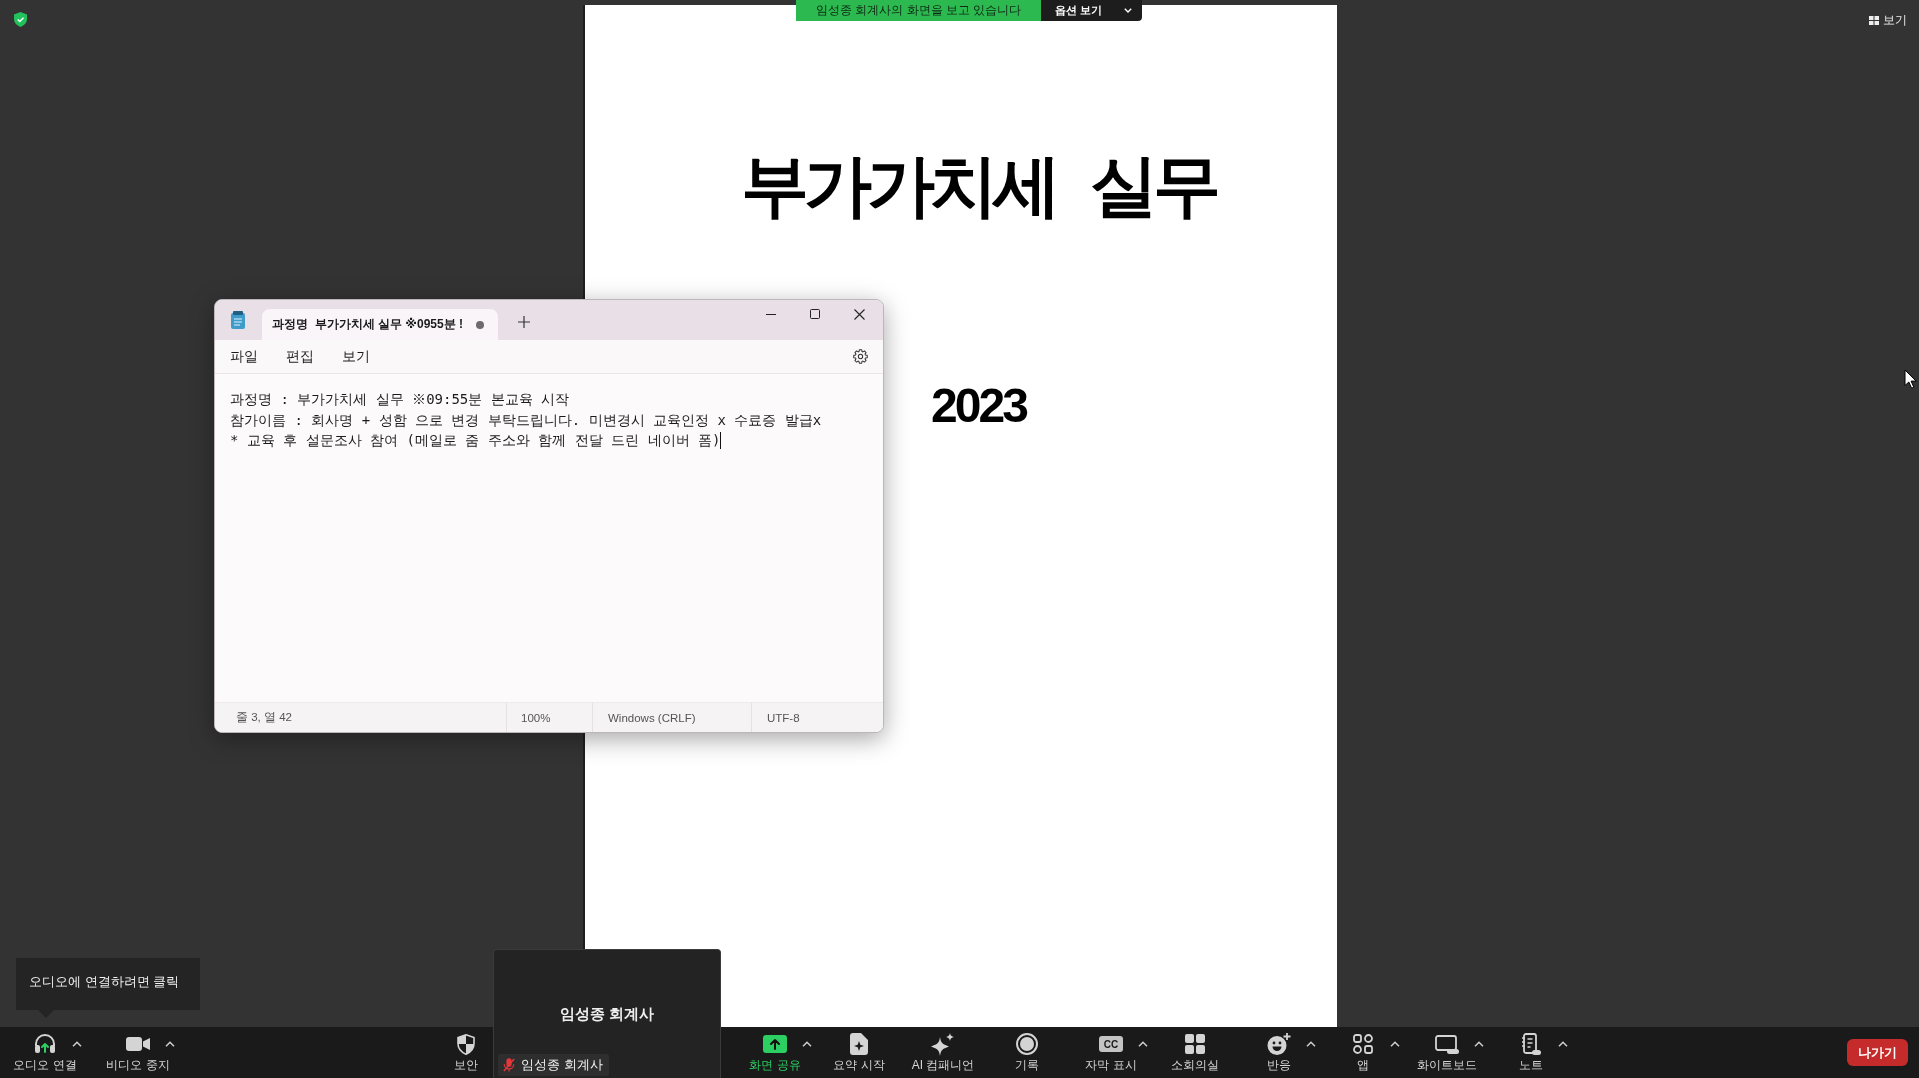  What do you see at coordinates (1111, 1044) in the screenshot?
I see `cc-badge: CC` at bounding box center [1111, 1044].